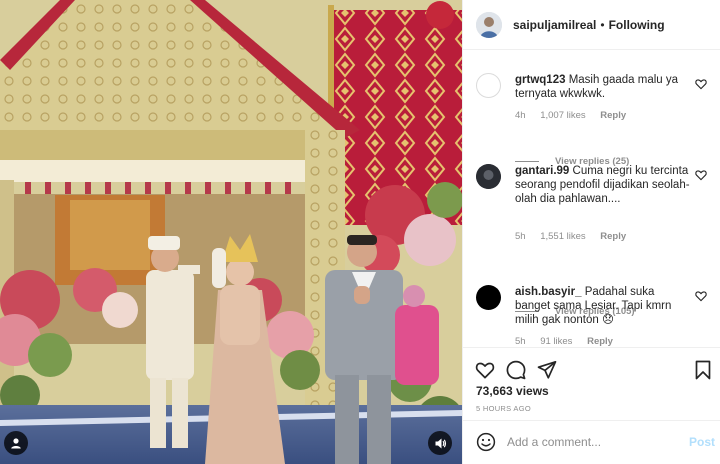 This screenshot has width=720, height=464. What do you see at coordinates (512, 391) in the screenshot?
I see `views-count: 73,663 views` at bounding box center [512, 391].